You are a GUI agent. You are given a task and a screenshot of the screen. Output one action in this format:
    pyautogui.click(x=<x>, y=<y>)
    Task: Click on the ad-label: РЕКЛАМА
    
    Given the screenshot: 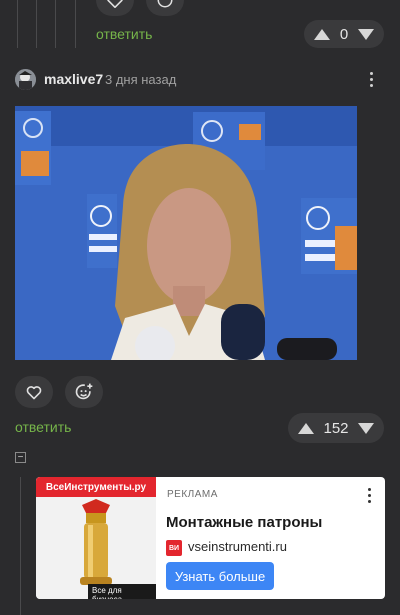 What is the action you would take?
    pyautogui.click(x=192, y=494)
    